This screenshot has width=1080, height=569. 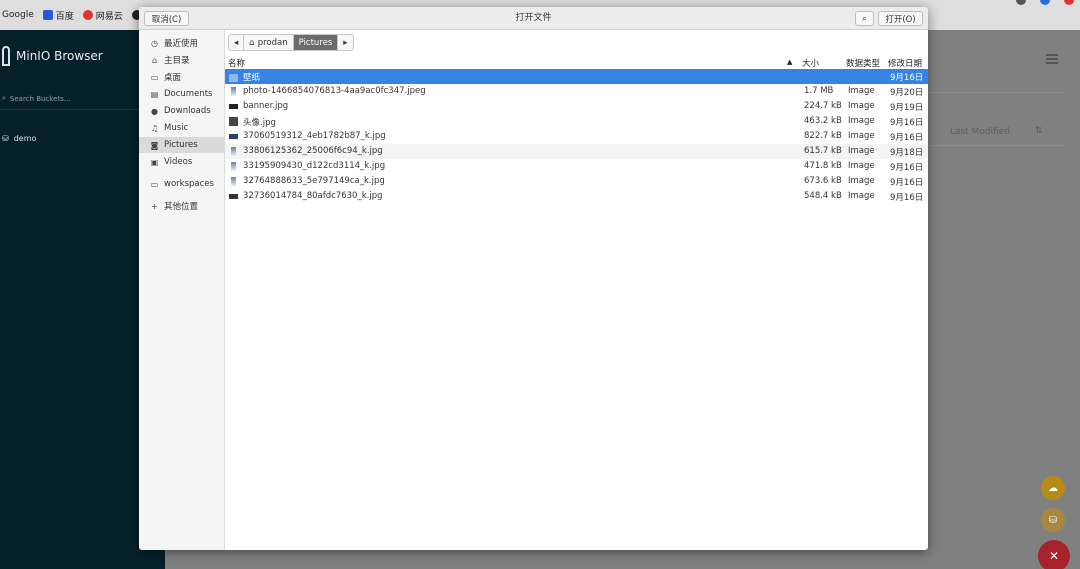 I want to click on column-header-size: 大小, so click(x=810, y=63).